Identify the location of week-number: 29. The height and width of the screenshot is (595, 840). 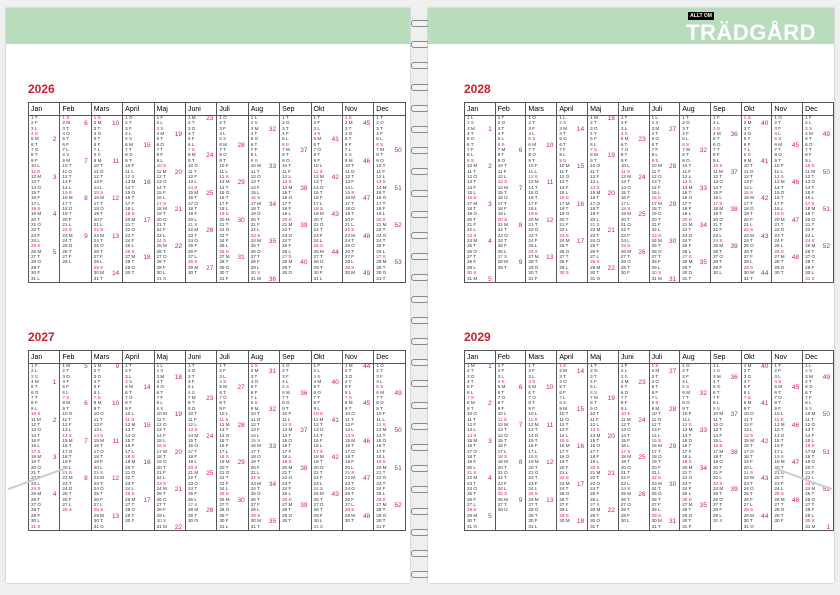
(673, 204).